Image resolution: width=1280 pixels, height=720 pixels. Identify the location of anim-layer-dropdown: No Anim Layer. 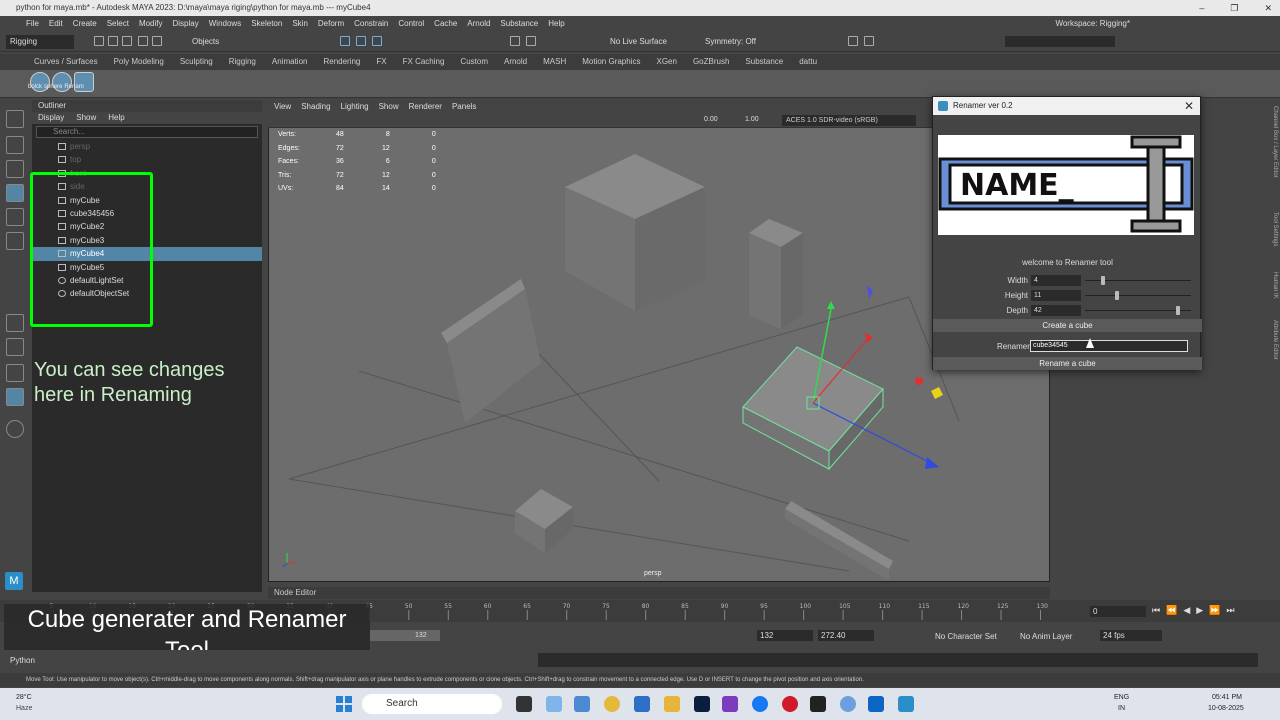
(1046, 636).